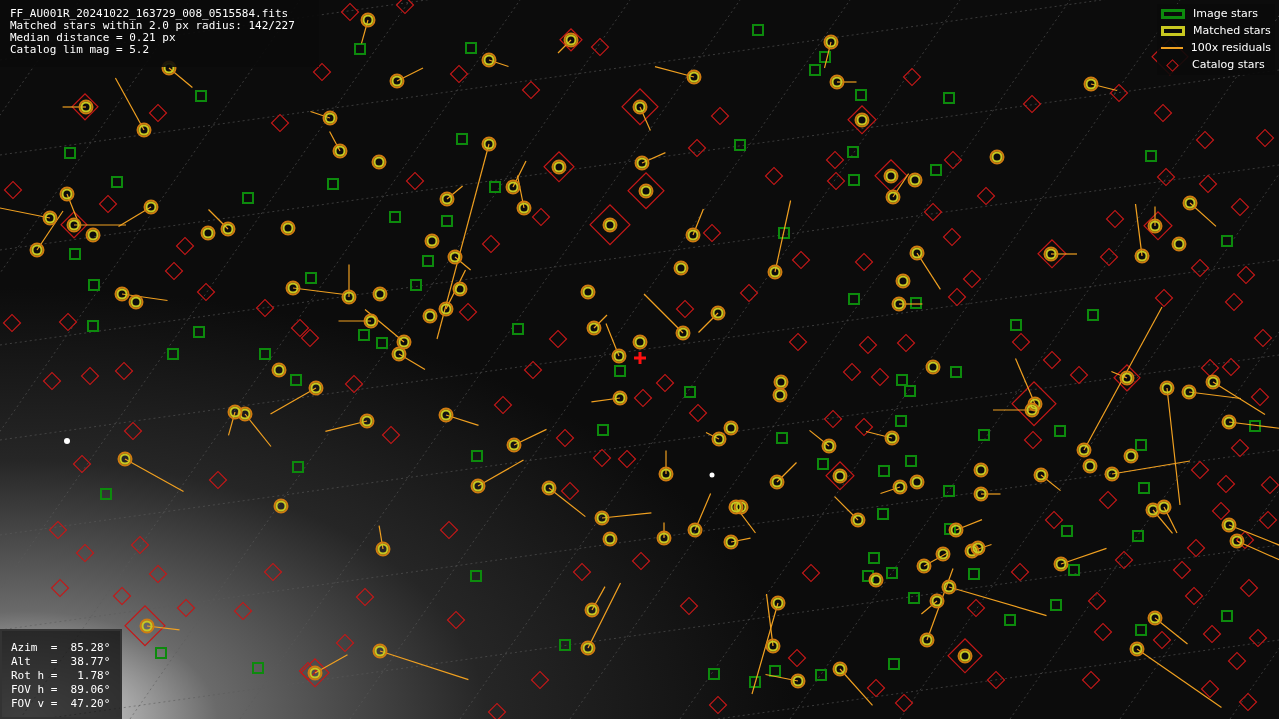 This screenshot has height=719, width=1279. I want to click on info-text: Median distance = 0.21 px, so click(93, 38).